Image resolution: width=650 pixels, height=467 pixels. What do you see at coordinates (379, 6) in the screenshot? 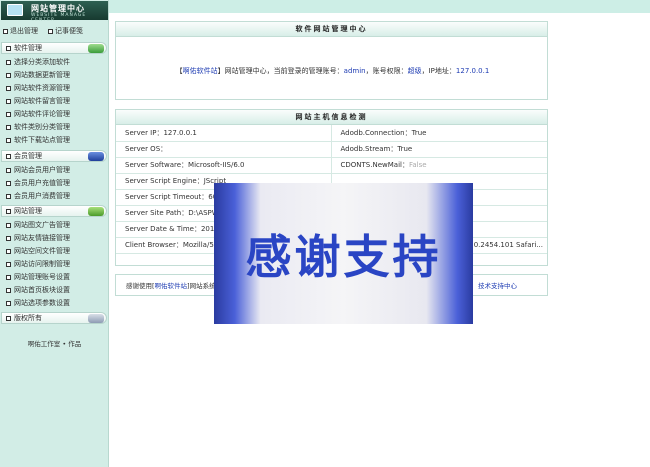
I see `top-strip` at bounding box center [379, 6].